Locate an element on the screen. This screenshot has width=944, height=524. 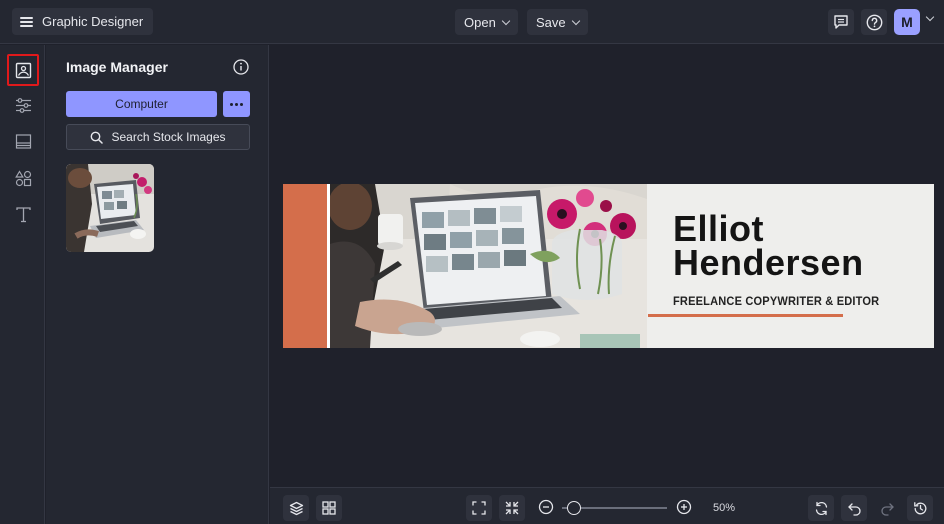
bottom-toolbar: 50% is located at coordinates (607, 505).